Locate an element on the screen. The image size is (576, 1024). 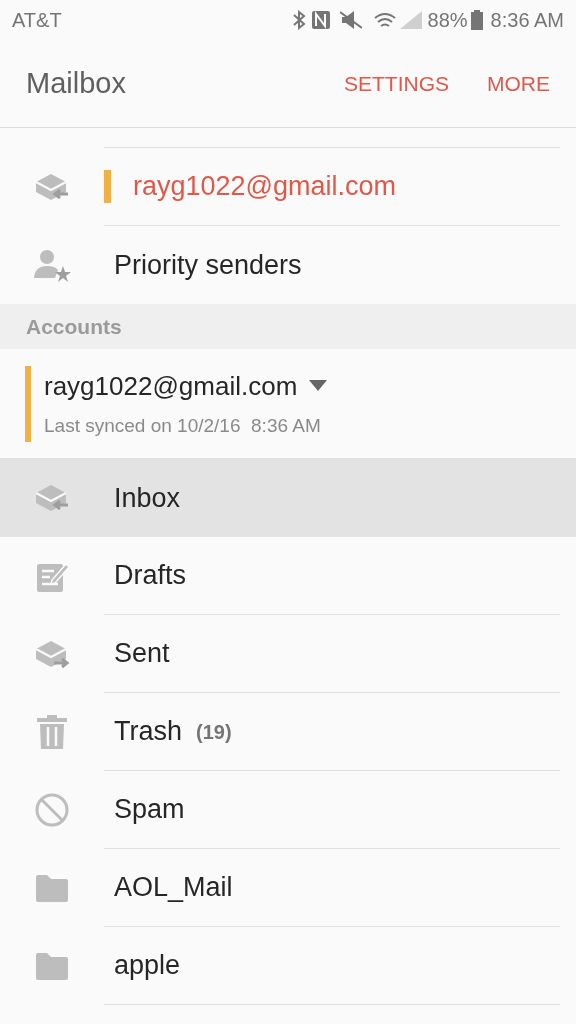
unread-count: (19) is located at coordinates (214, 732).